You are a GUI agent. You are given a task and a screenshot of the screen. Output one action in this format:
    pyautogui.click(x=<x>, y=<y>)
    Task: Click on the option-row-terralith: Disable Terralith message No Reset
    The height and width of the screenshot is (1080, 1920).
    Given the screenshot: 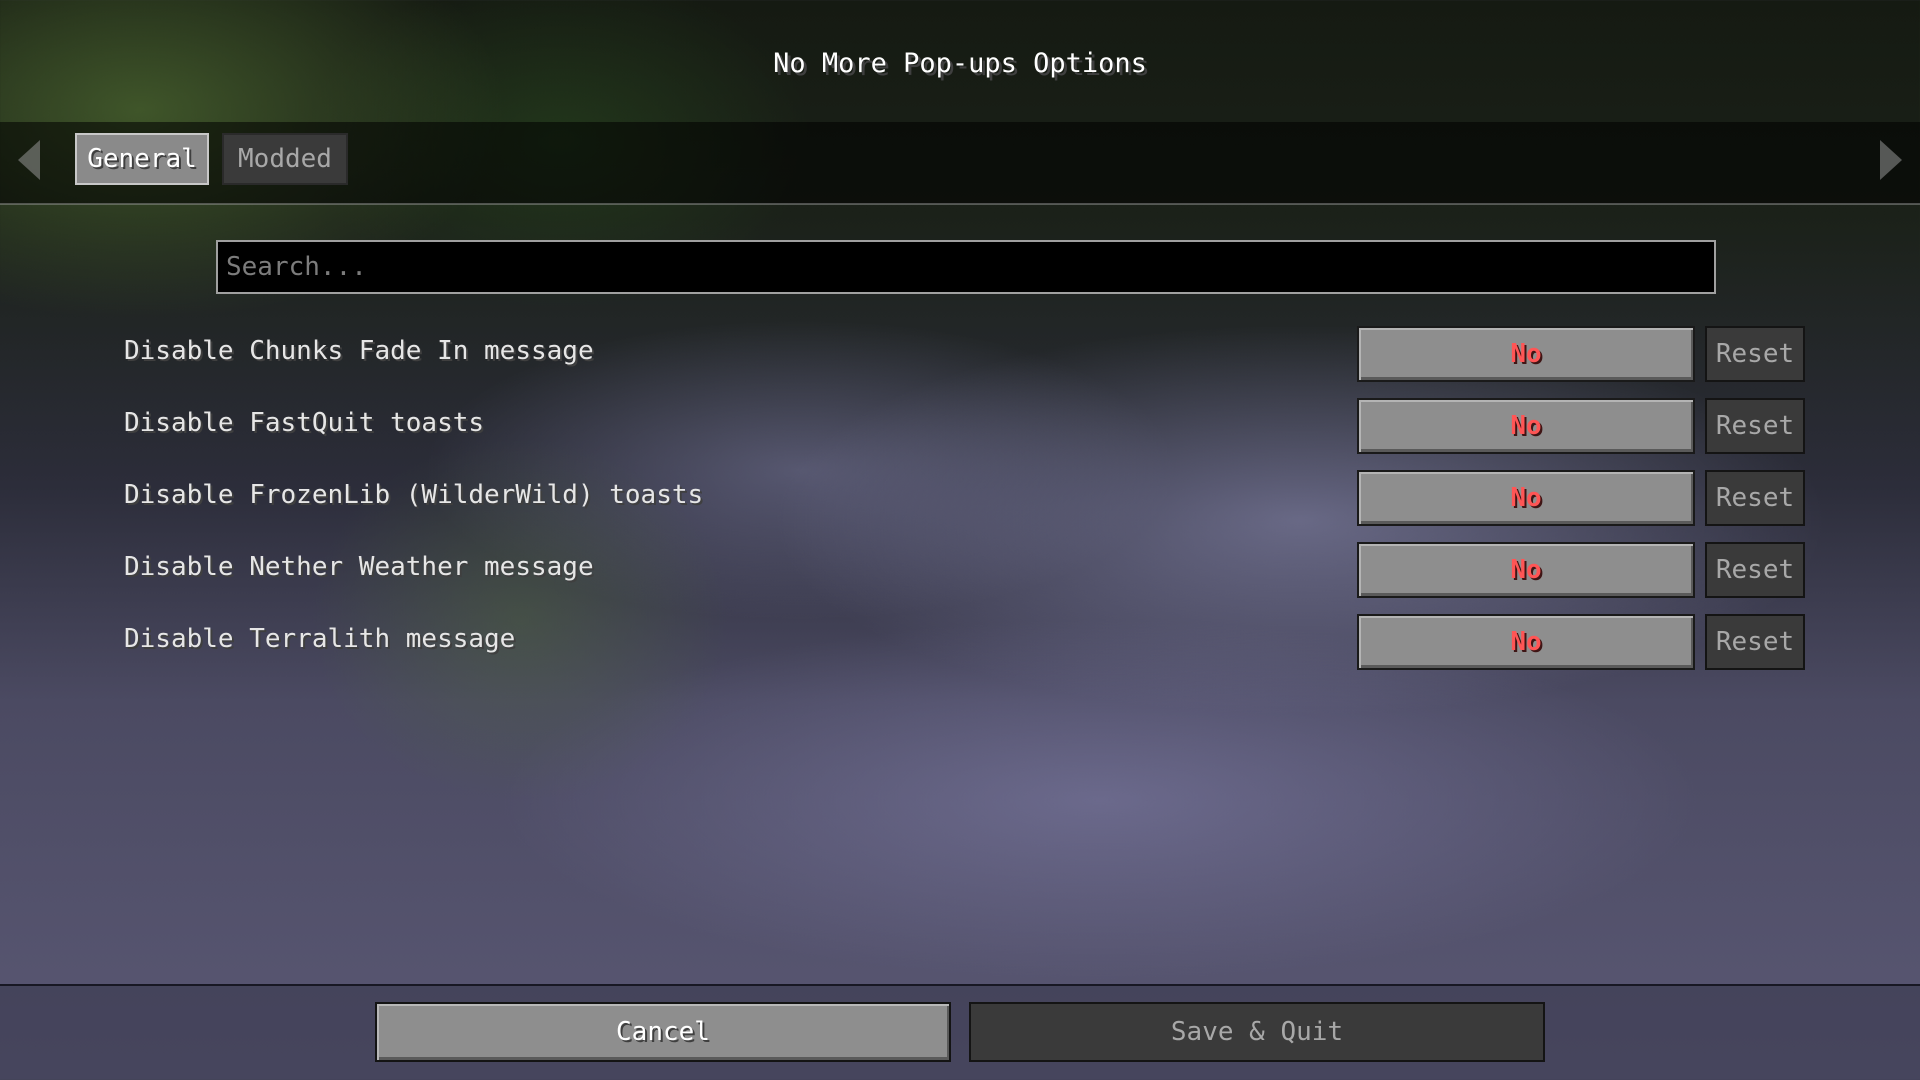 What is the action you would take?
    pyautogui.click(x=960, y=643)
    